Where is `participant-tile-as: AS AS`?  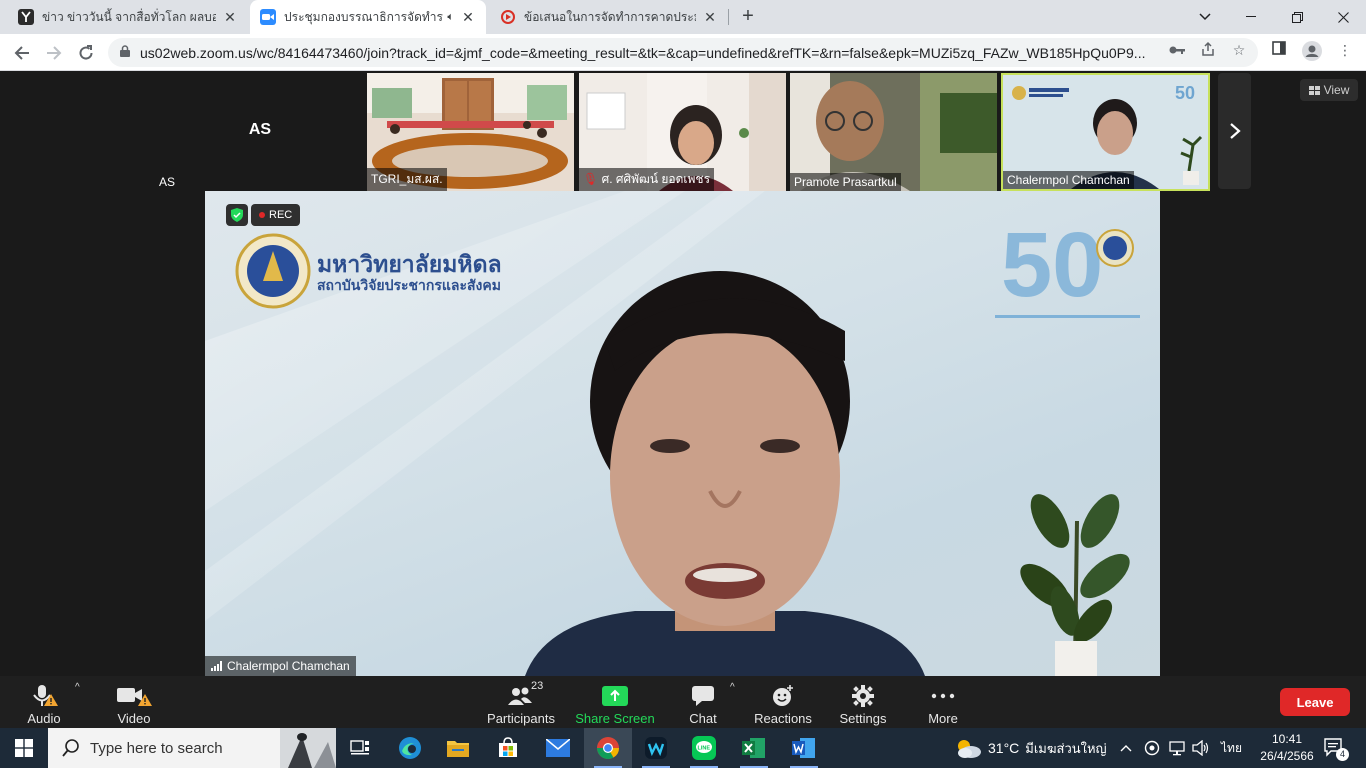
participant-tile-as: AS AS is located at coordinates (260, 132).